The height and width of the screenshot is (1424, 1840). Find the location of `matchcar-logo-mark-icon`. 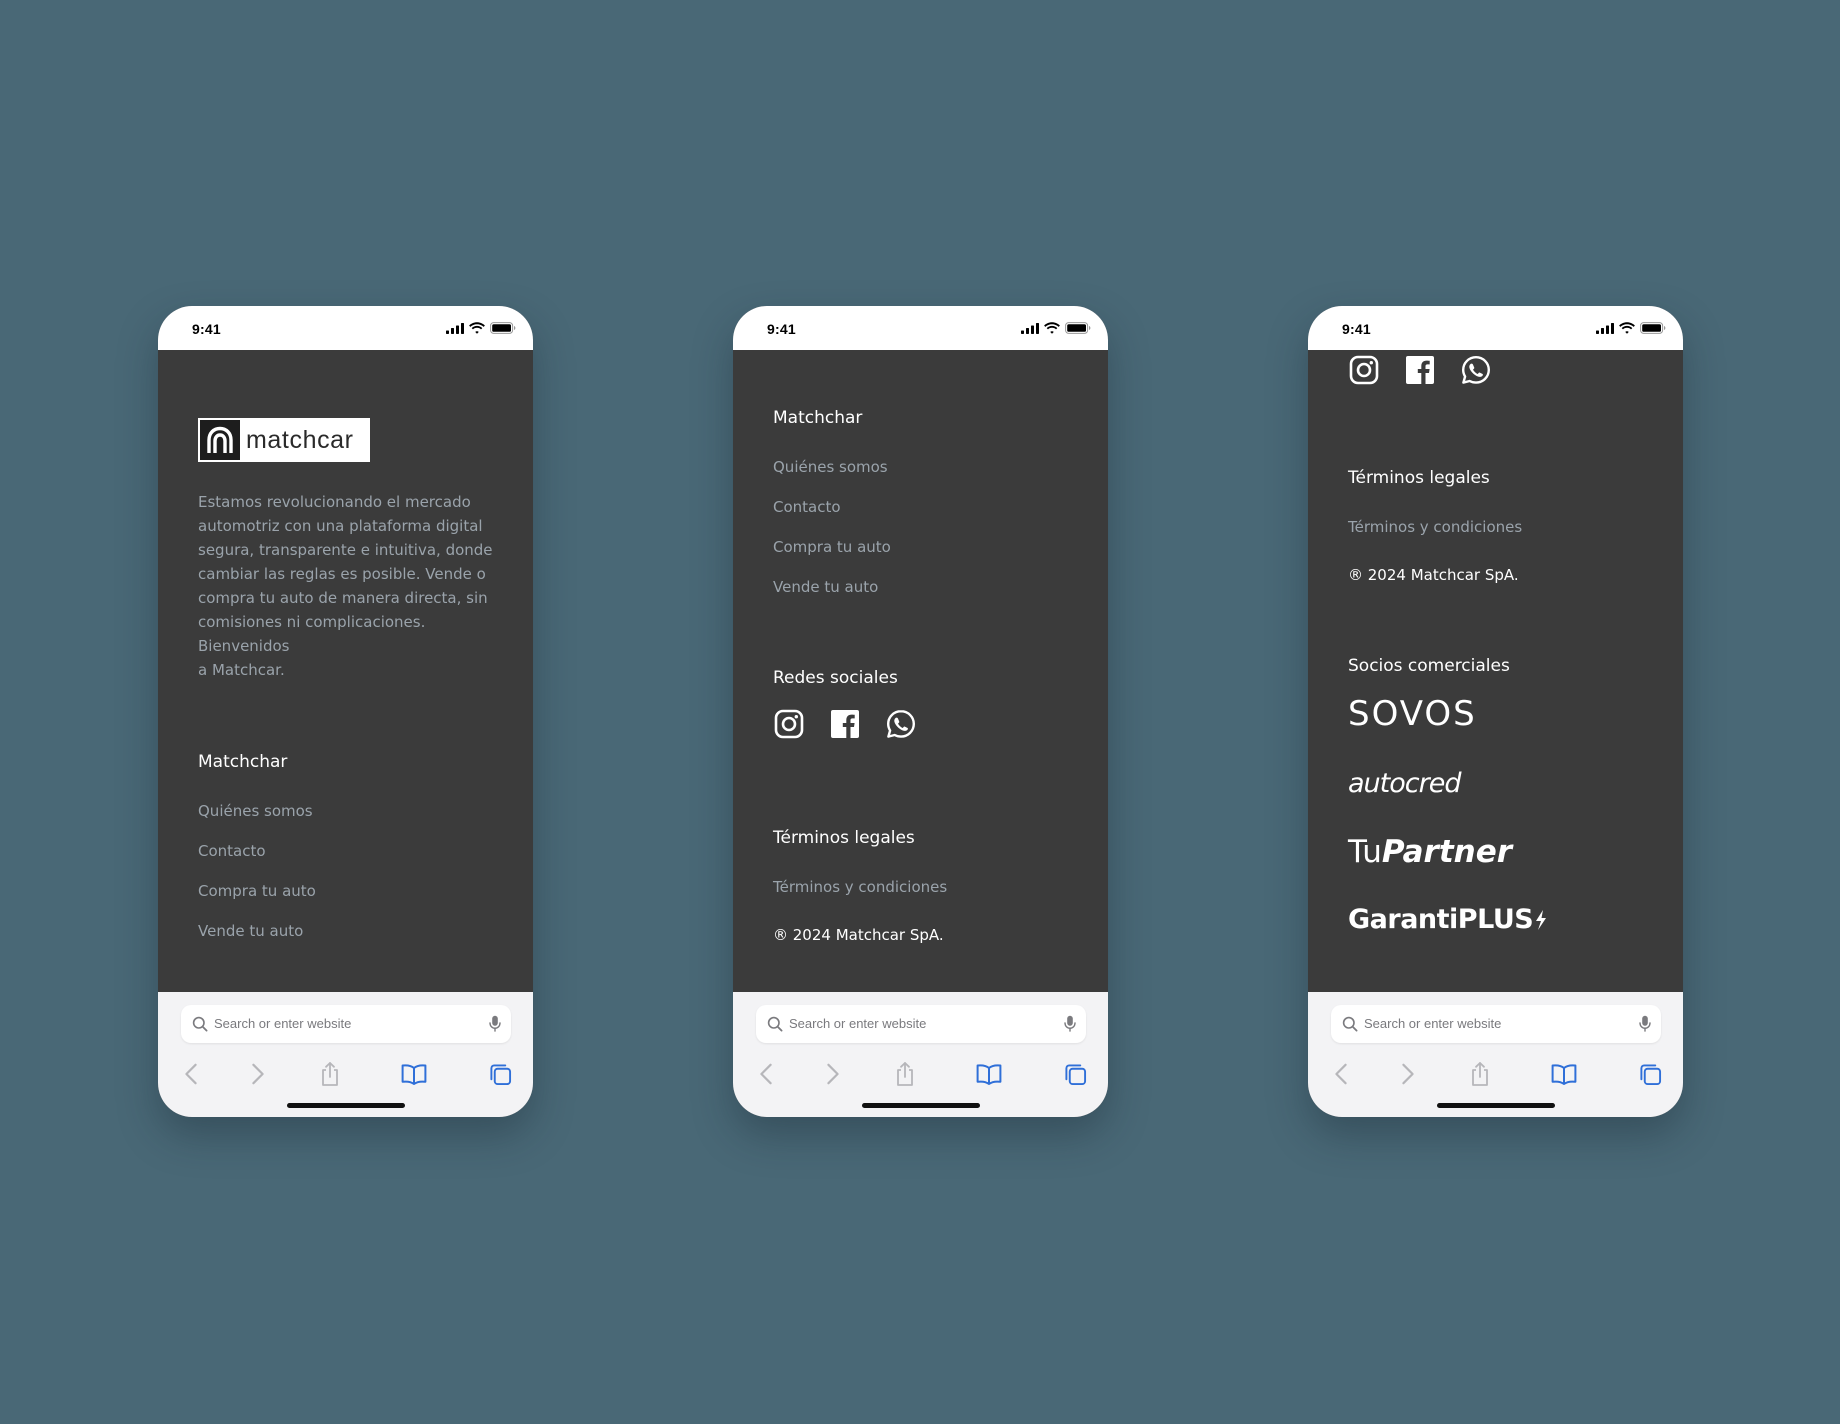

matchcar-logo-mark-icon is located at coordinates (220, 440).